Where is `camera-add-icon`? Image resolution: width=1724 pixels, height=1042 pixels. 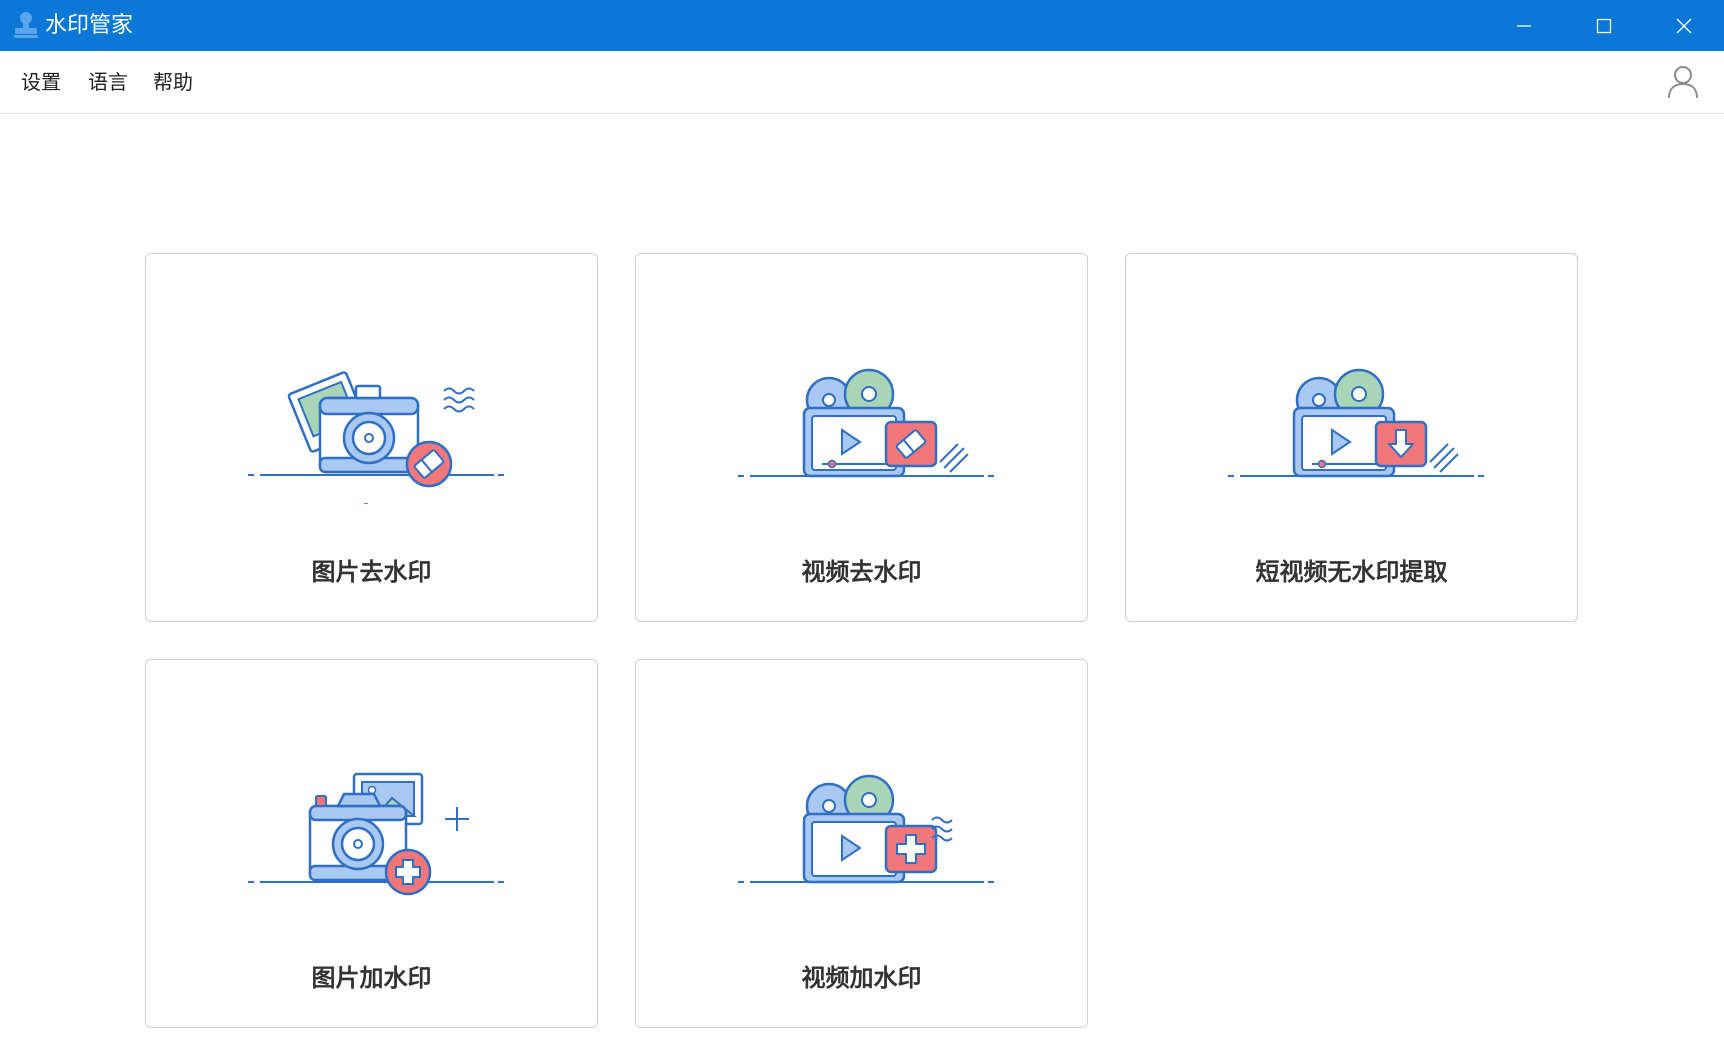
camera-add-icon is located at coordinates (376, 834).